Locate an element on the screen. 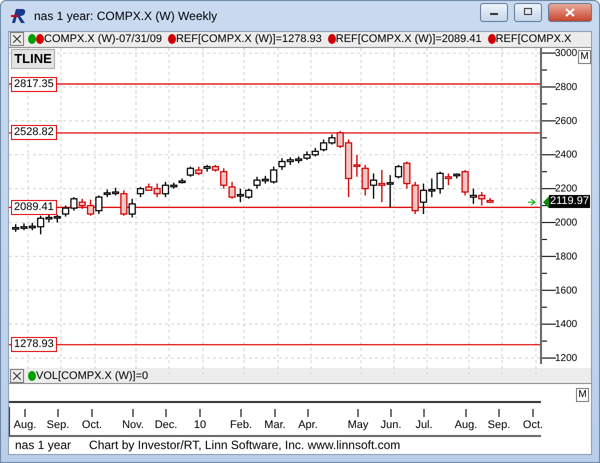 The image size is (600, 463). axis-label: 2800 is located at coordinates (566, 87).